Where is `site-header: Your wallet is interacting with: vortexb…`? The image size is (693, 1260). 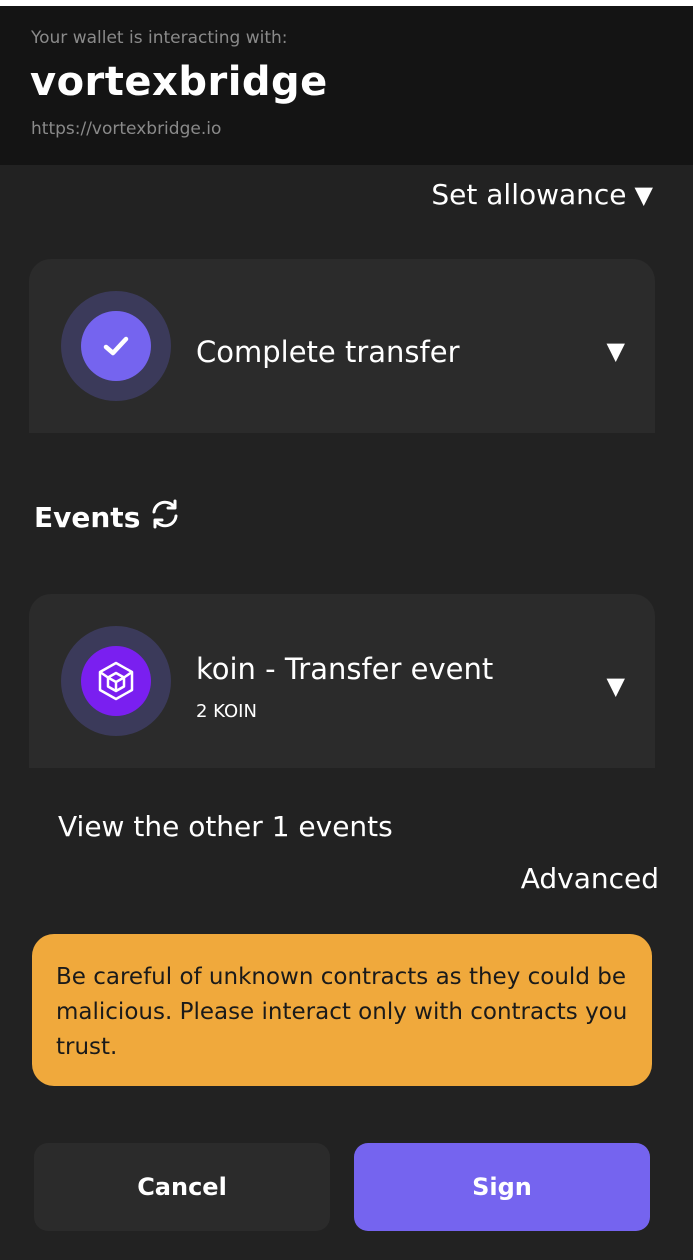 site-header: Your wallet is interacting with: vortexb… is located at coordinates (346, 85).